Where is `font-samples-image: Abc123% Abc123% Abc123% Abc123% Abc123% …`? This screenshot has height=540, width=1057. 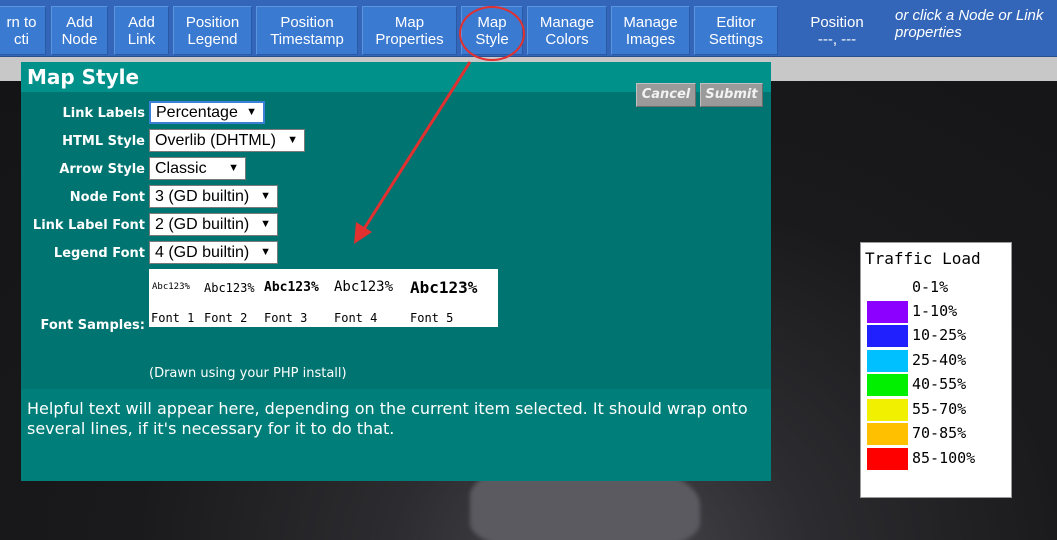 font-samples-image: Abc123% Abc123% Abc123% Abc123% Abc123% … is located at coordinates (323, 298).